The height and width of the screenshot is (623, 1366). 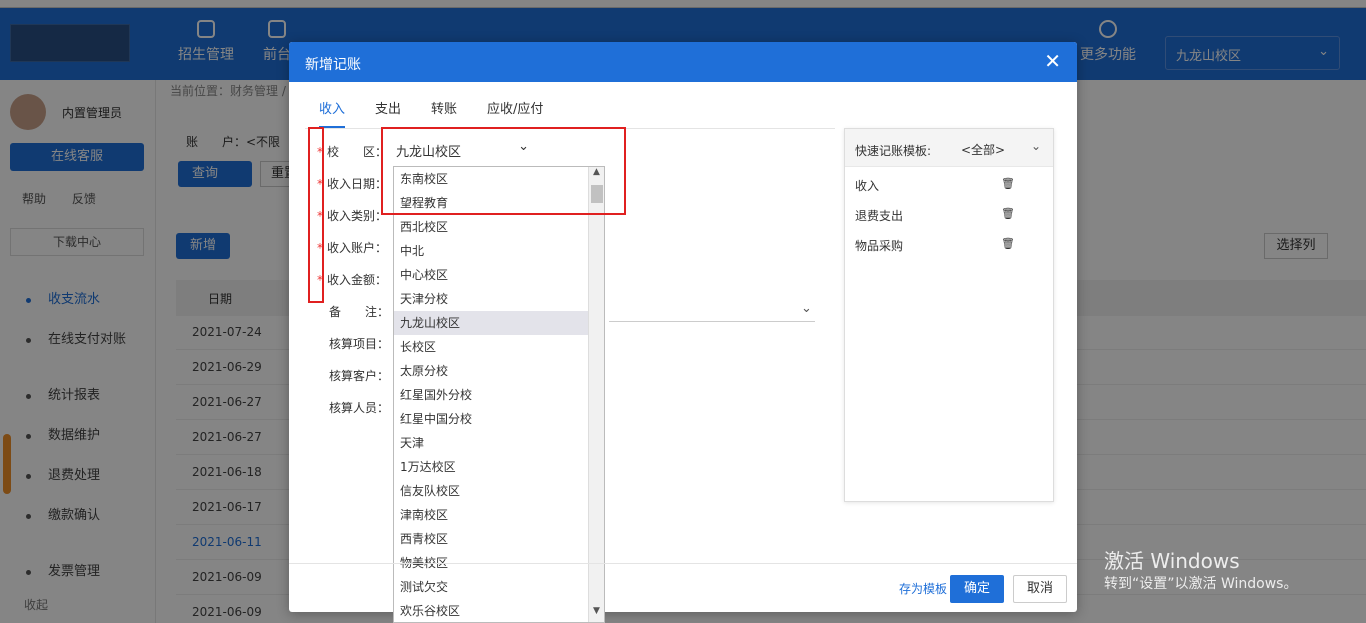 I want to click on accounting-project-label: 核算项目：, so click(x=359, y=344).